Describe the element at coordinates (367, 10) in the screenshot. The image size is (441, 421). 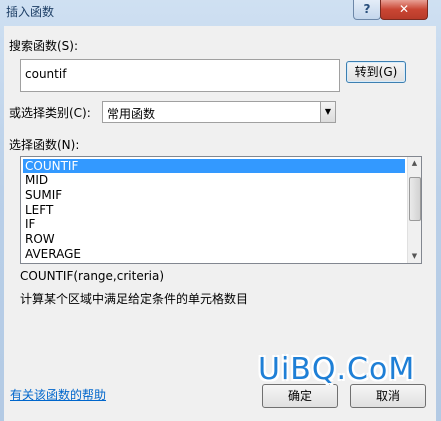
I see `help-button: ?` at that location.